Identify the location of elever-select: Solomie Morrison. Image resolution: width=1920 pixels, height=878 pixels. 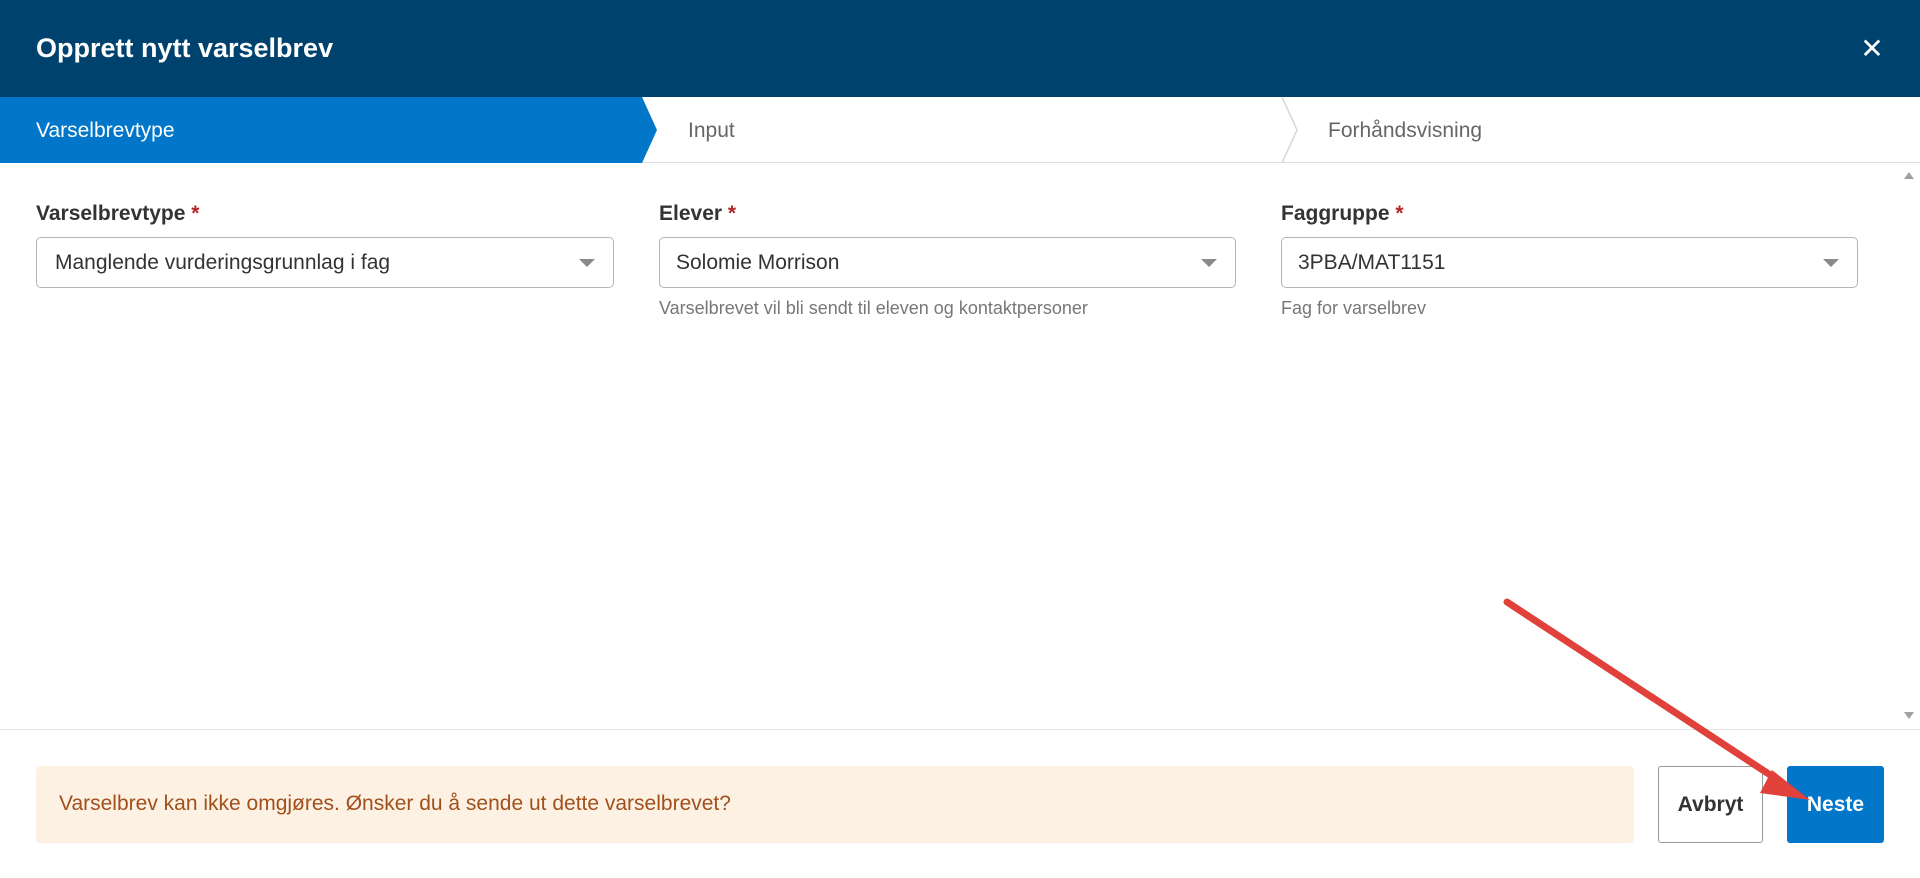
(947, 262).